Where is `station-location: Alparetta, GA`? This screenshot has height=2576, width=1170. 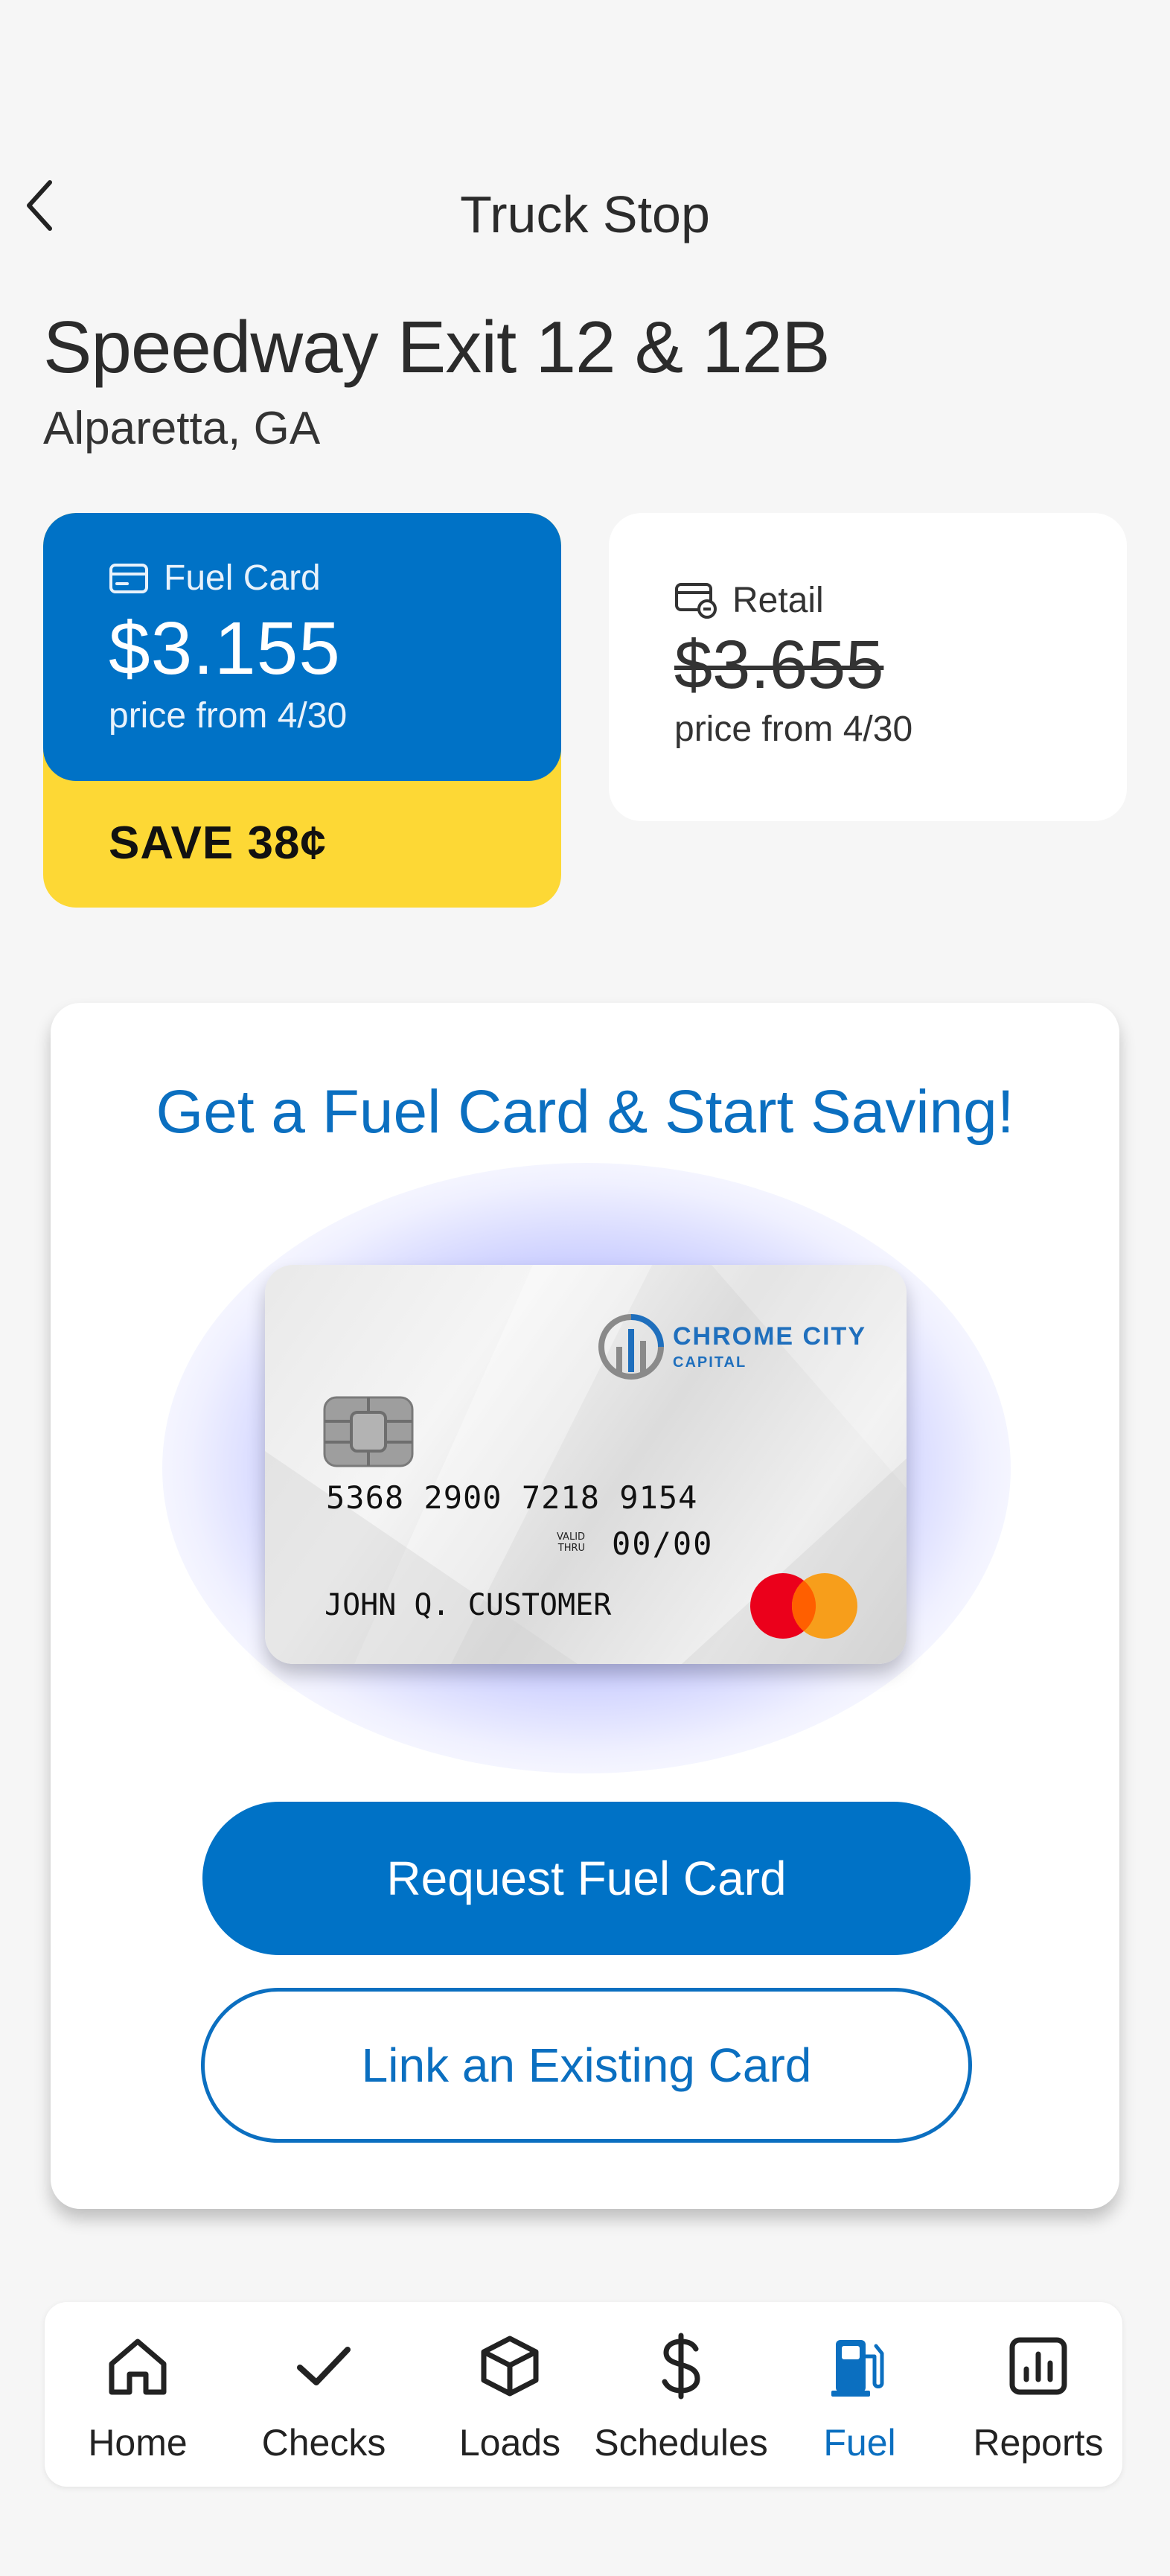
station-location: Alparetta, GA is located at coordinates (182, 428).